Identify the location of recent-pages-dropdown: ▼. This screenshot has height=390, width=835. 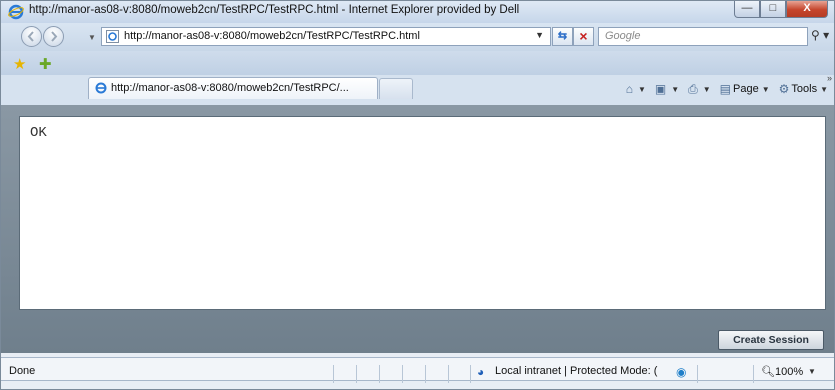
(92, 37).